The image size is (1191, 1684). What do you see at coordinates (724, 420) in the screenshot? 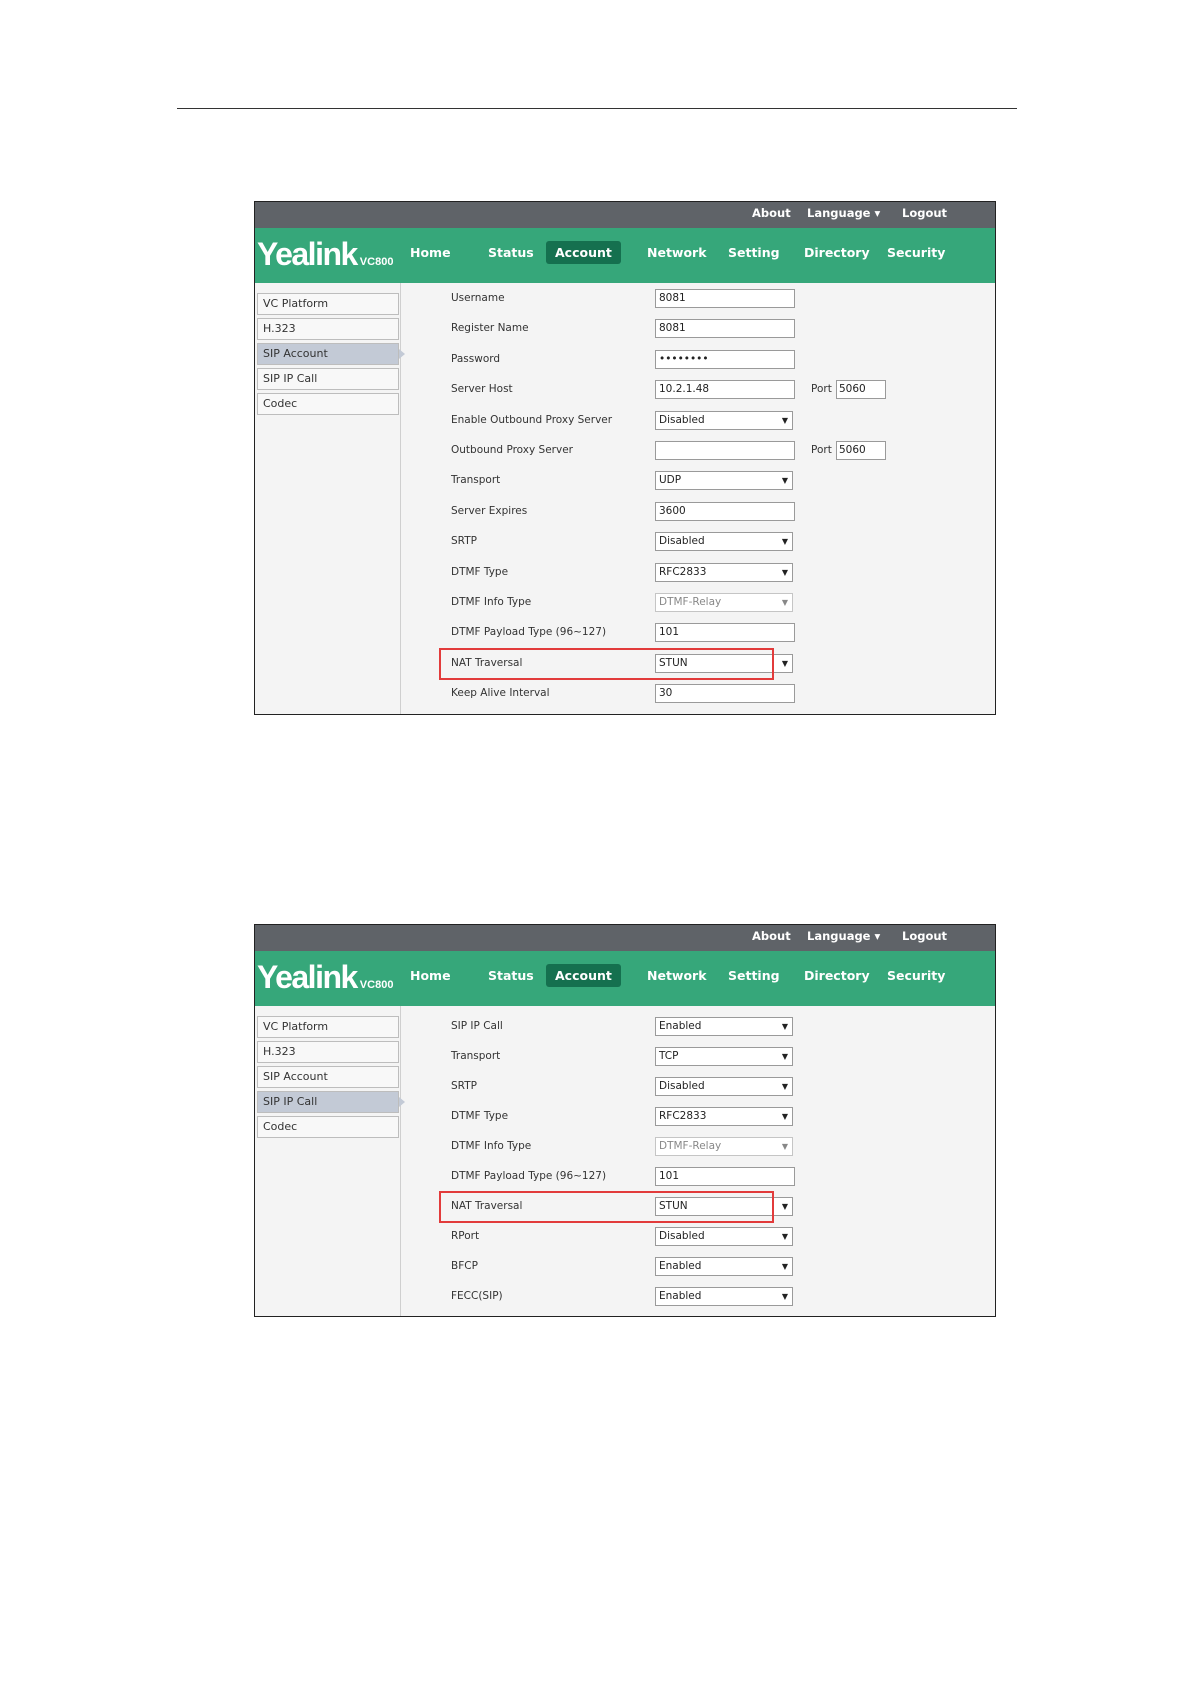
I see `enable-outbound-proxy-server-select: Disabled ▼` at bounding box center [724, 420].